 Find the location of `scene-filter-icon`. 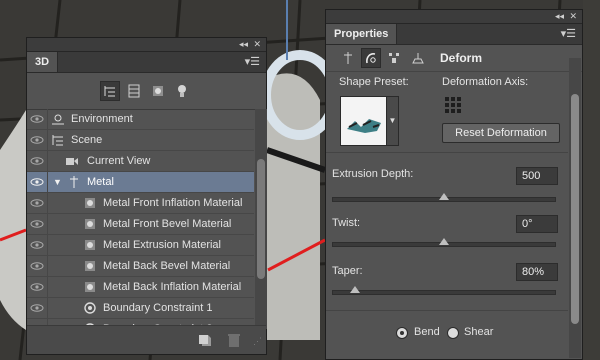

scene-filter-icon is located at coordinates (110, 91).